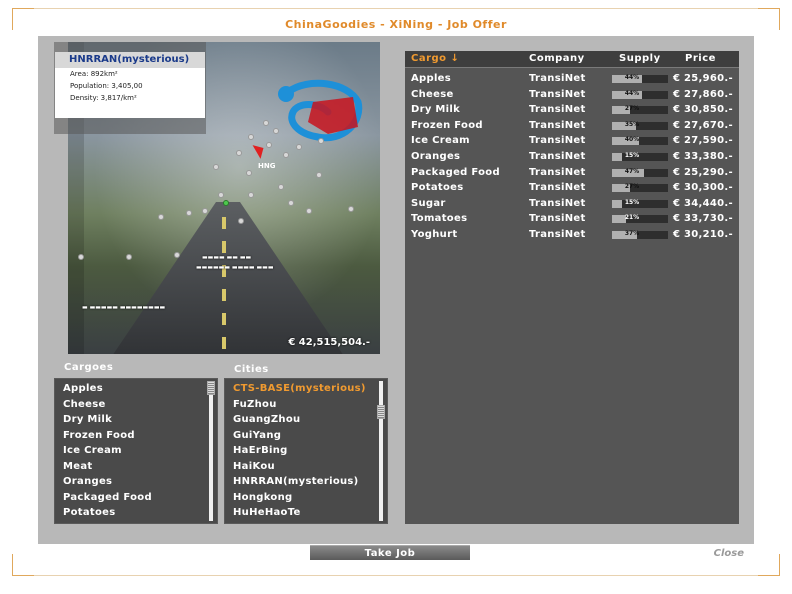  I want to click on cargo-cell: Yoghurt, so click(434, 234).